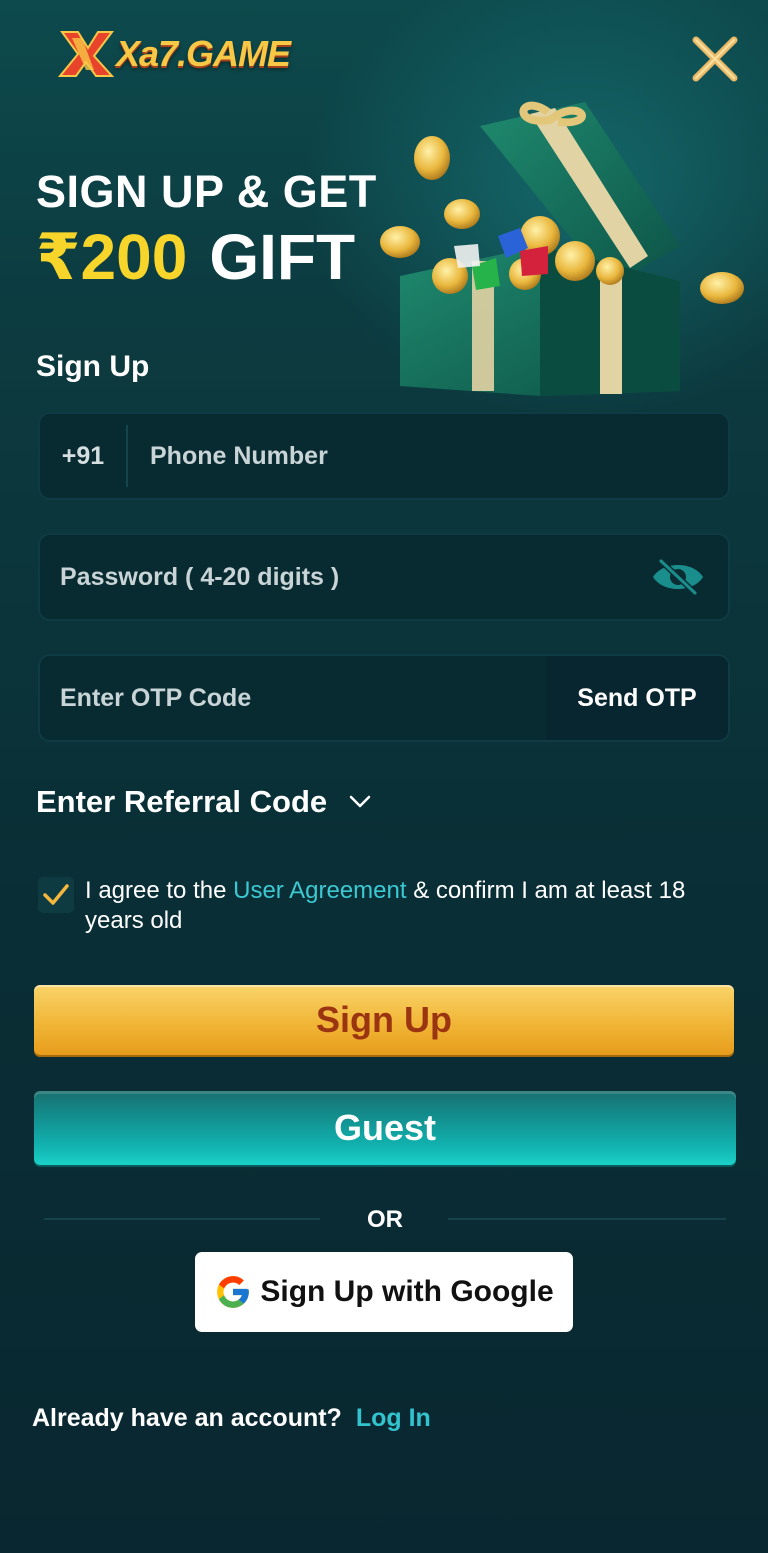  I want to click on login-link: Log In, so click(393, 1418).